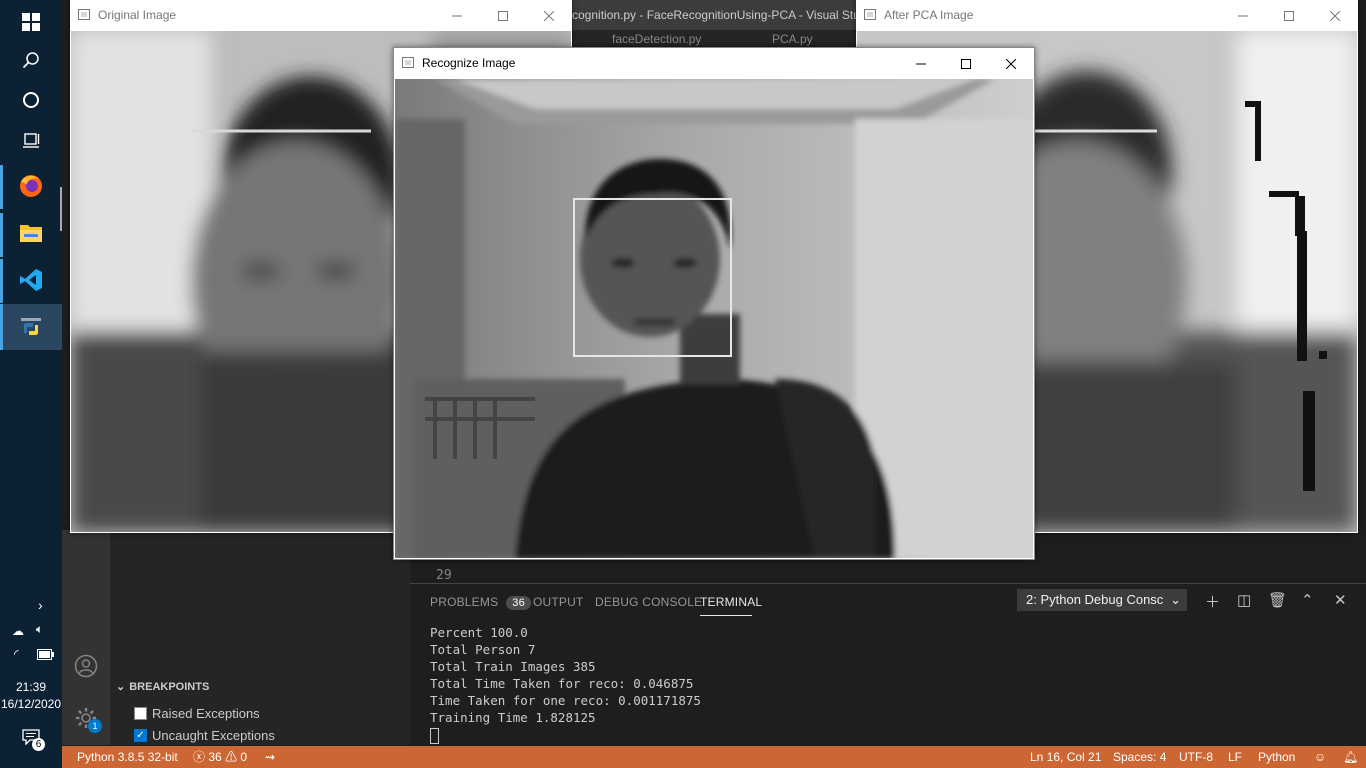 The image size is (1366, 768). I want to click on line-number: 29, so click(444, 575).